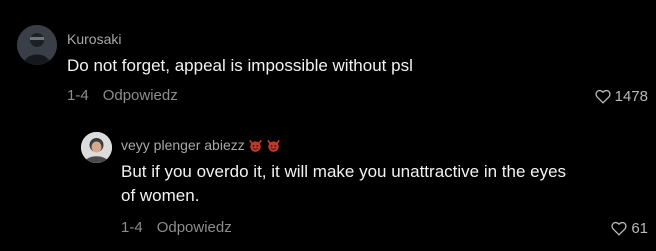 The width and height of the screenshot is (656, 251). What do you see at coordinates (183, 145) in the screenshot?
I see `reply-username-text: veyy plenger abiezz` at bounding box center [183, 145].